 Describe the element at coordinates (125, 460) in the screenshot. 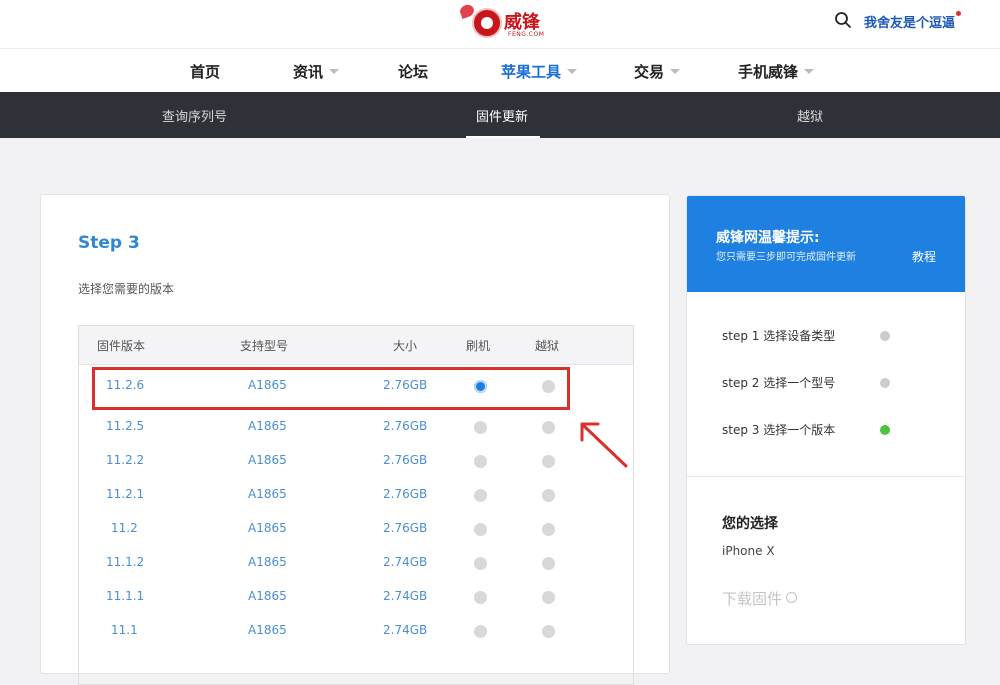

I see `cell-version: 11.2.2` at that location.